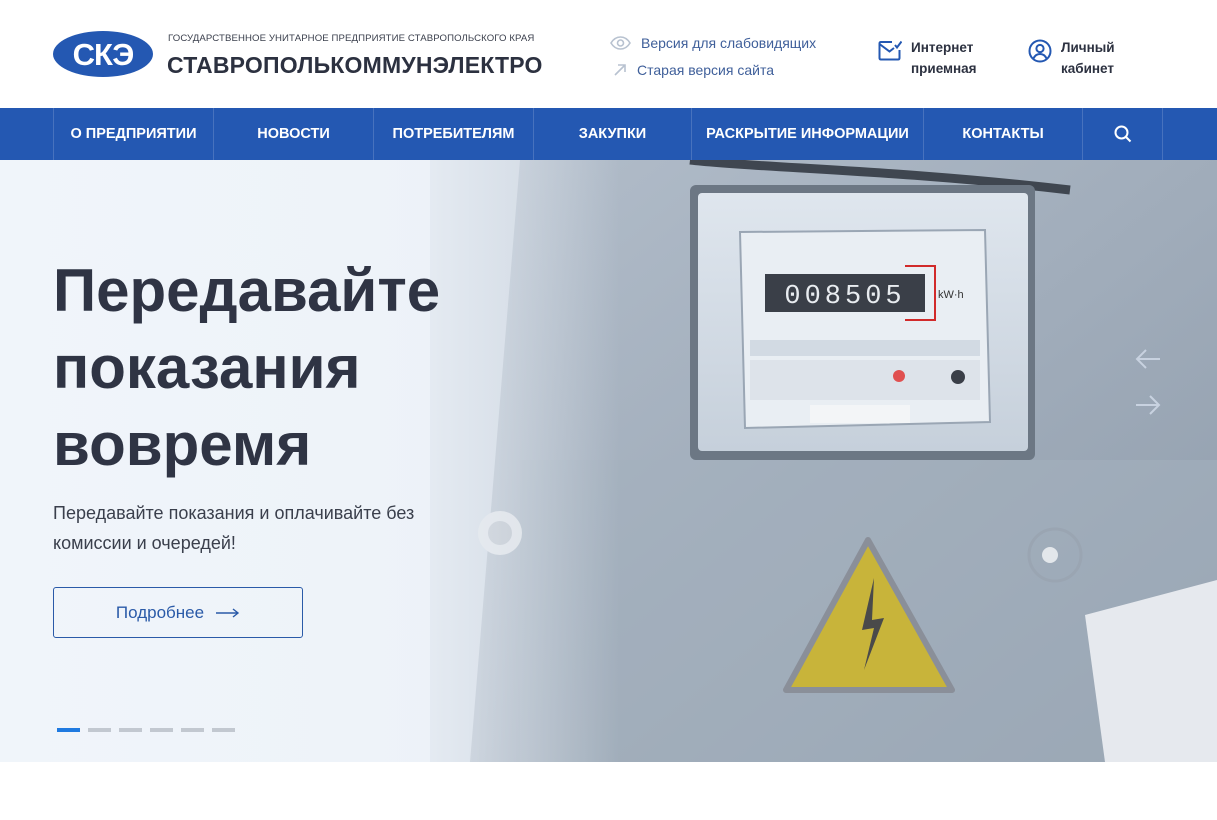 The height and width of the screenshot is (820, 1217). Describe the element at coordinates (890, 50) in the screenshot. I see `mail-icon` at that location.